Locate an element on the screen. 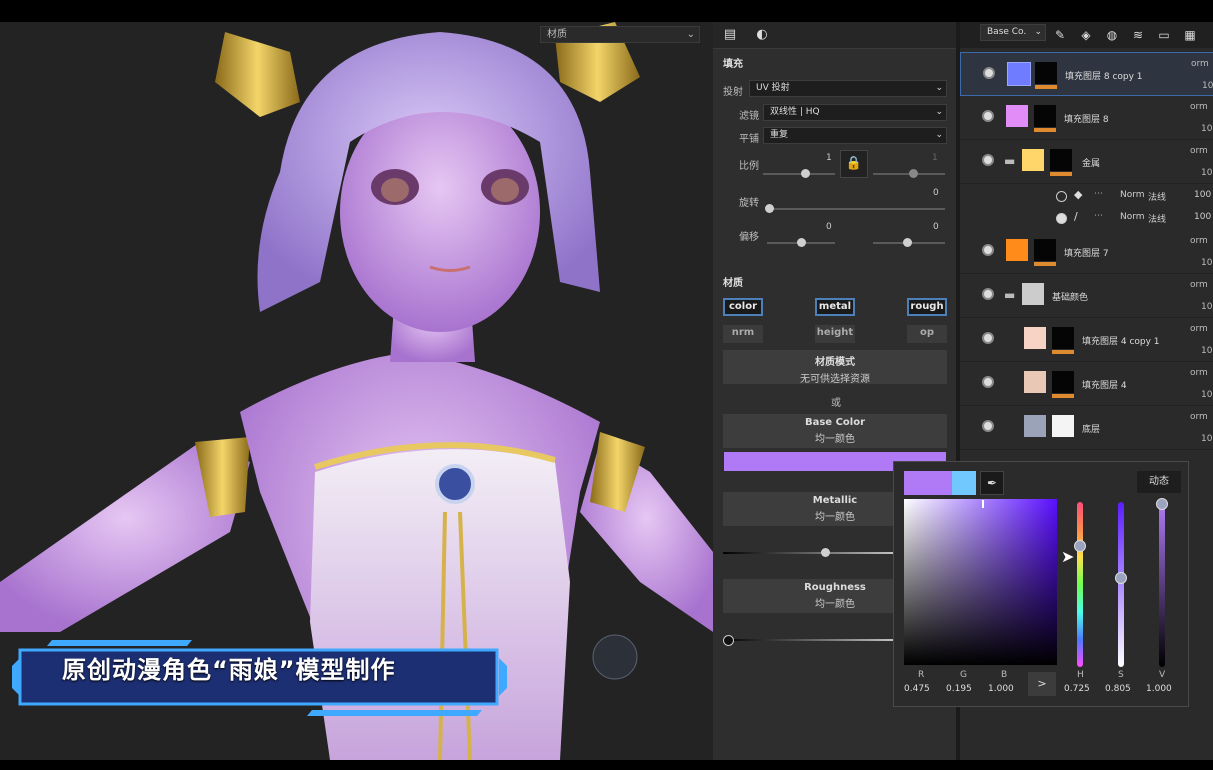 This screenshot has height=770, width=1213. delete-icon: ▦ is located at coordinates (1190, 35).